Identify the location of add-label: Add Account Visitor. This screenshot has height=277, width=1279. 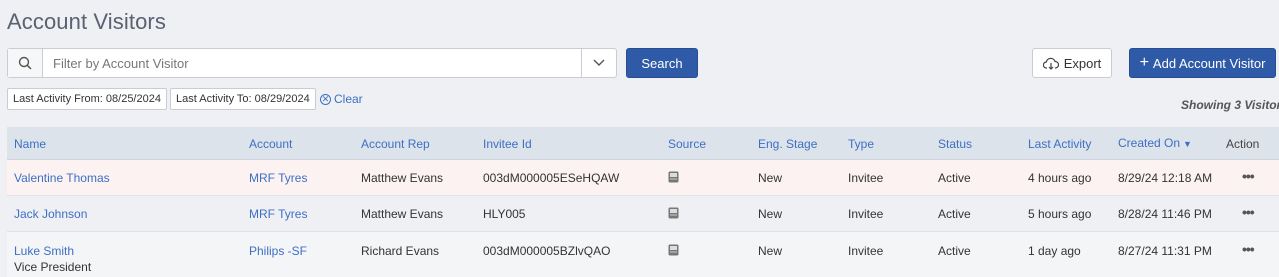
(1209, 63).